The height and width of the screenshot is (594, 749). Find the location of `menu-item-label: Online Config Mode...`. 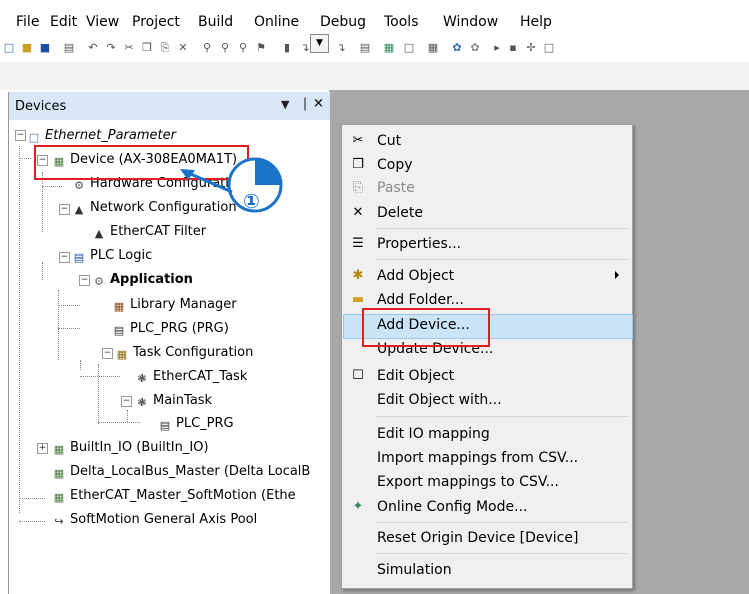

menu-item-label: Online Config Mode... is located at coordinates (452, 507).